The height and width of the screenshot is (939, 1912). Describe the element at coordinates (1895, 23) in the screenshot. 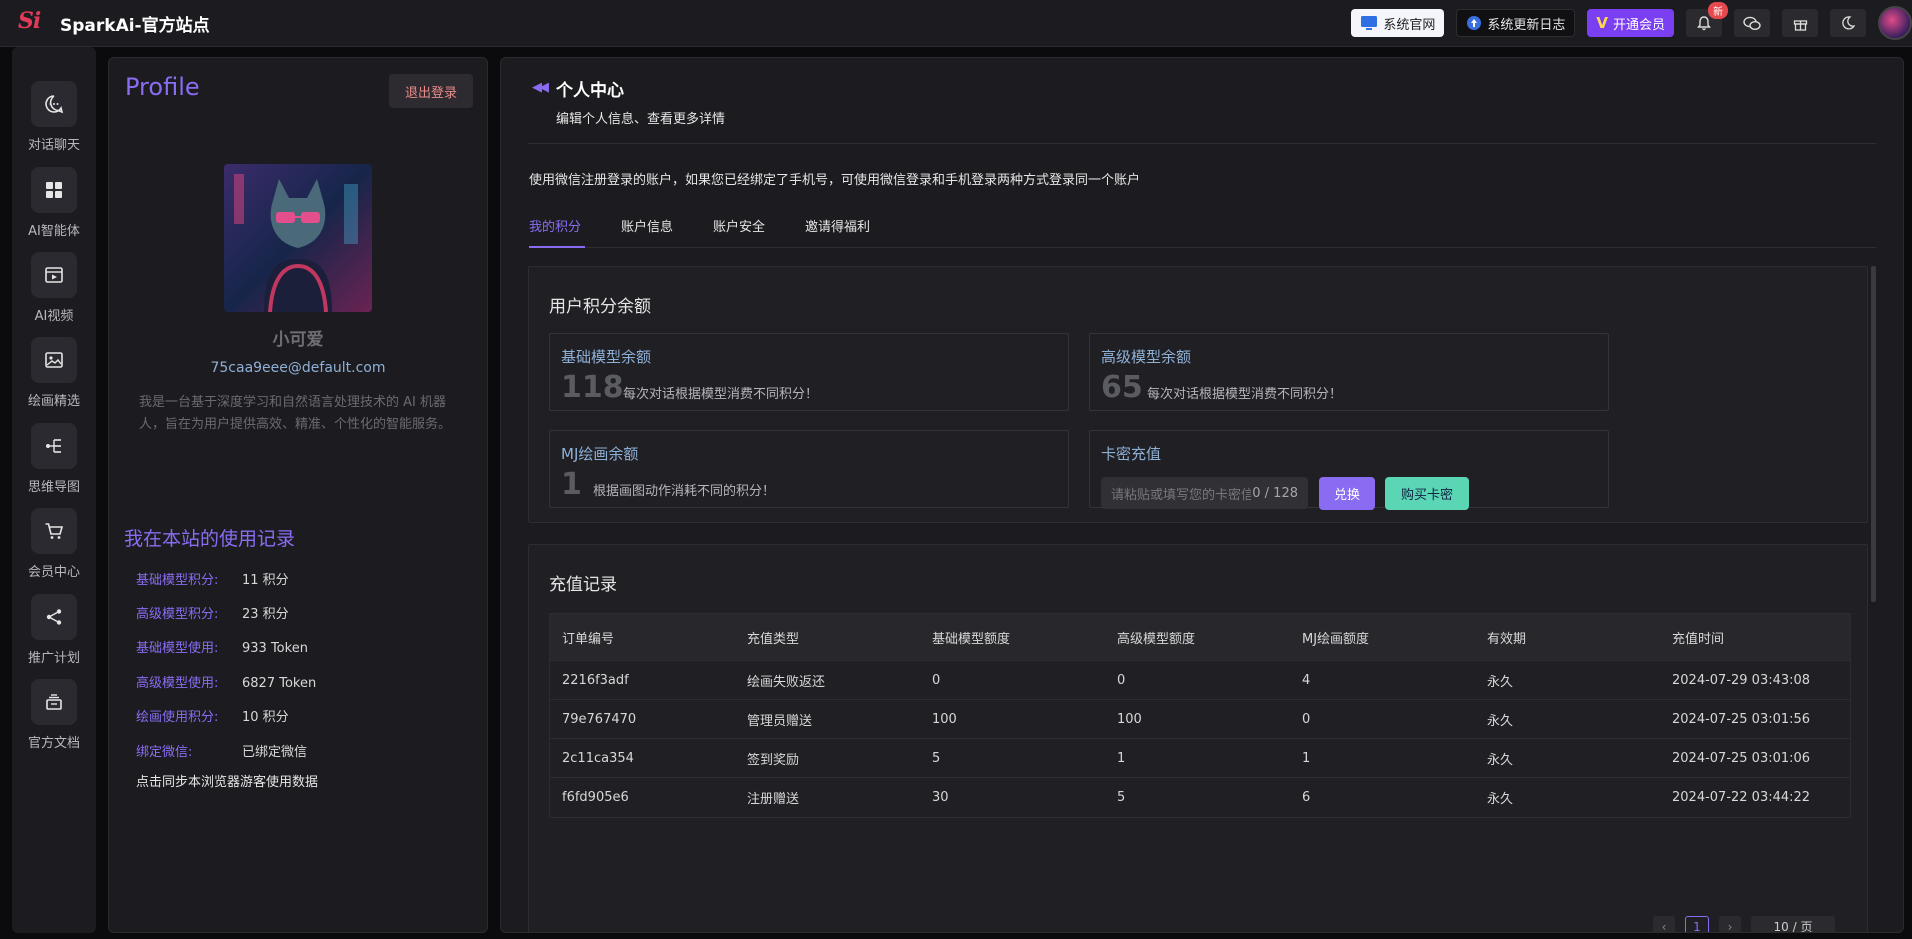

I see `user-avatar` at that location.